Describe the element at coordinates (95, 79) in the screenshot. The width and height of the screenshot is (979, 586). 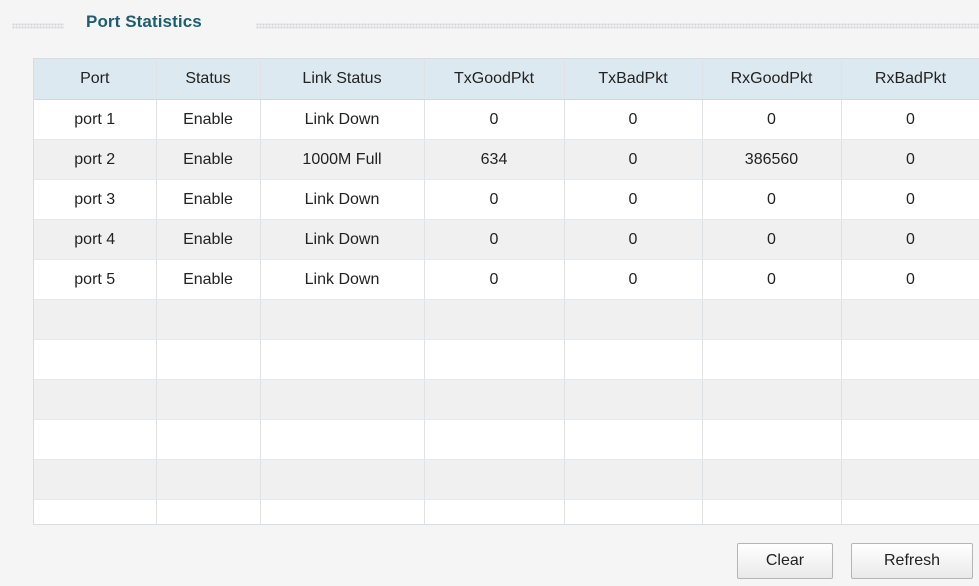
I see `column-header-port: Port` at that location.